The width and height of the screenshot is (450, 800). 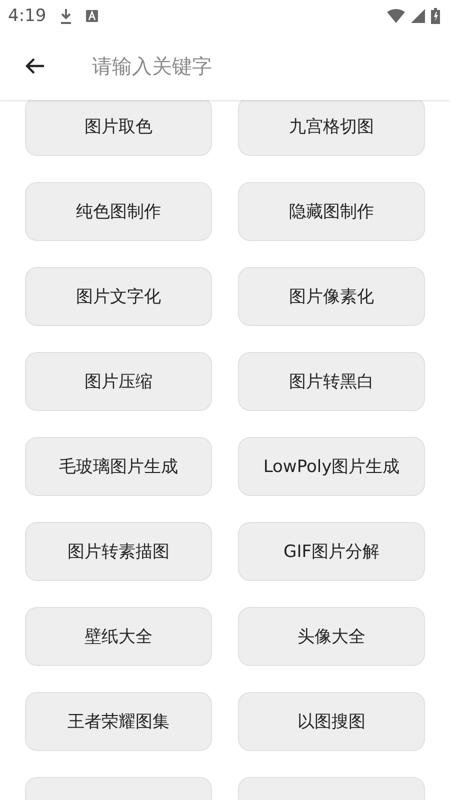 I want to click on download-icon, so click(x=66, y=16).